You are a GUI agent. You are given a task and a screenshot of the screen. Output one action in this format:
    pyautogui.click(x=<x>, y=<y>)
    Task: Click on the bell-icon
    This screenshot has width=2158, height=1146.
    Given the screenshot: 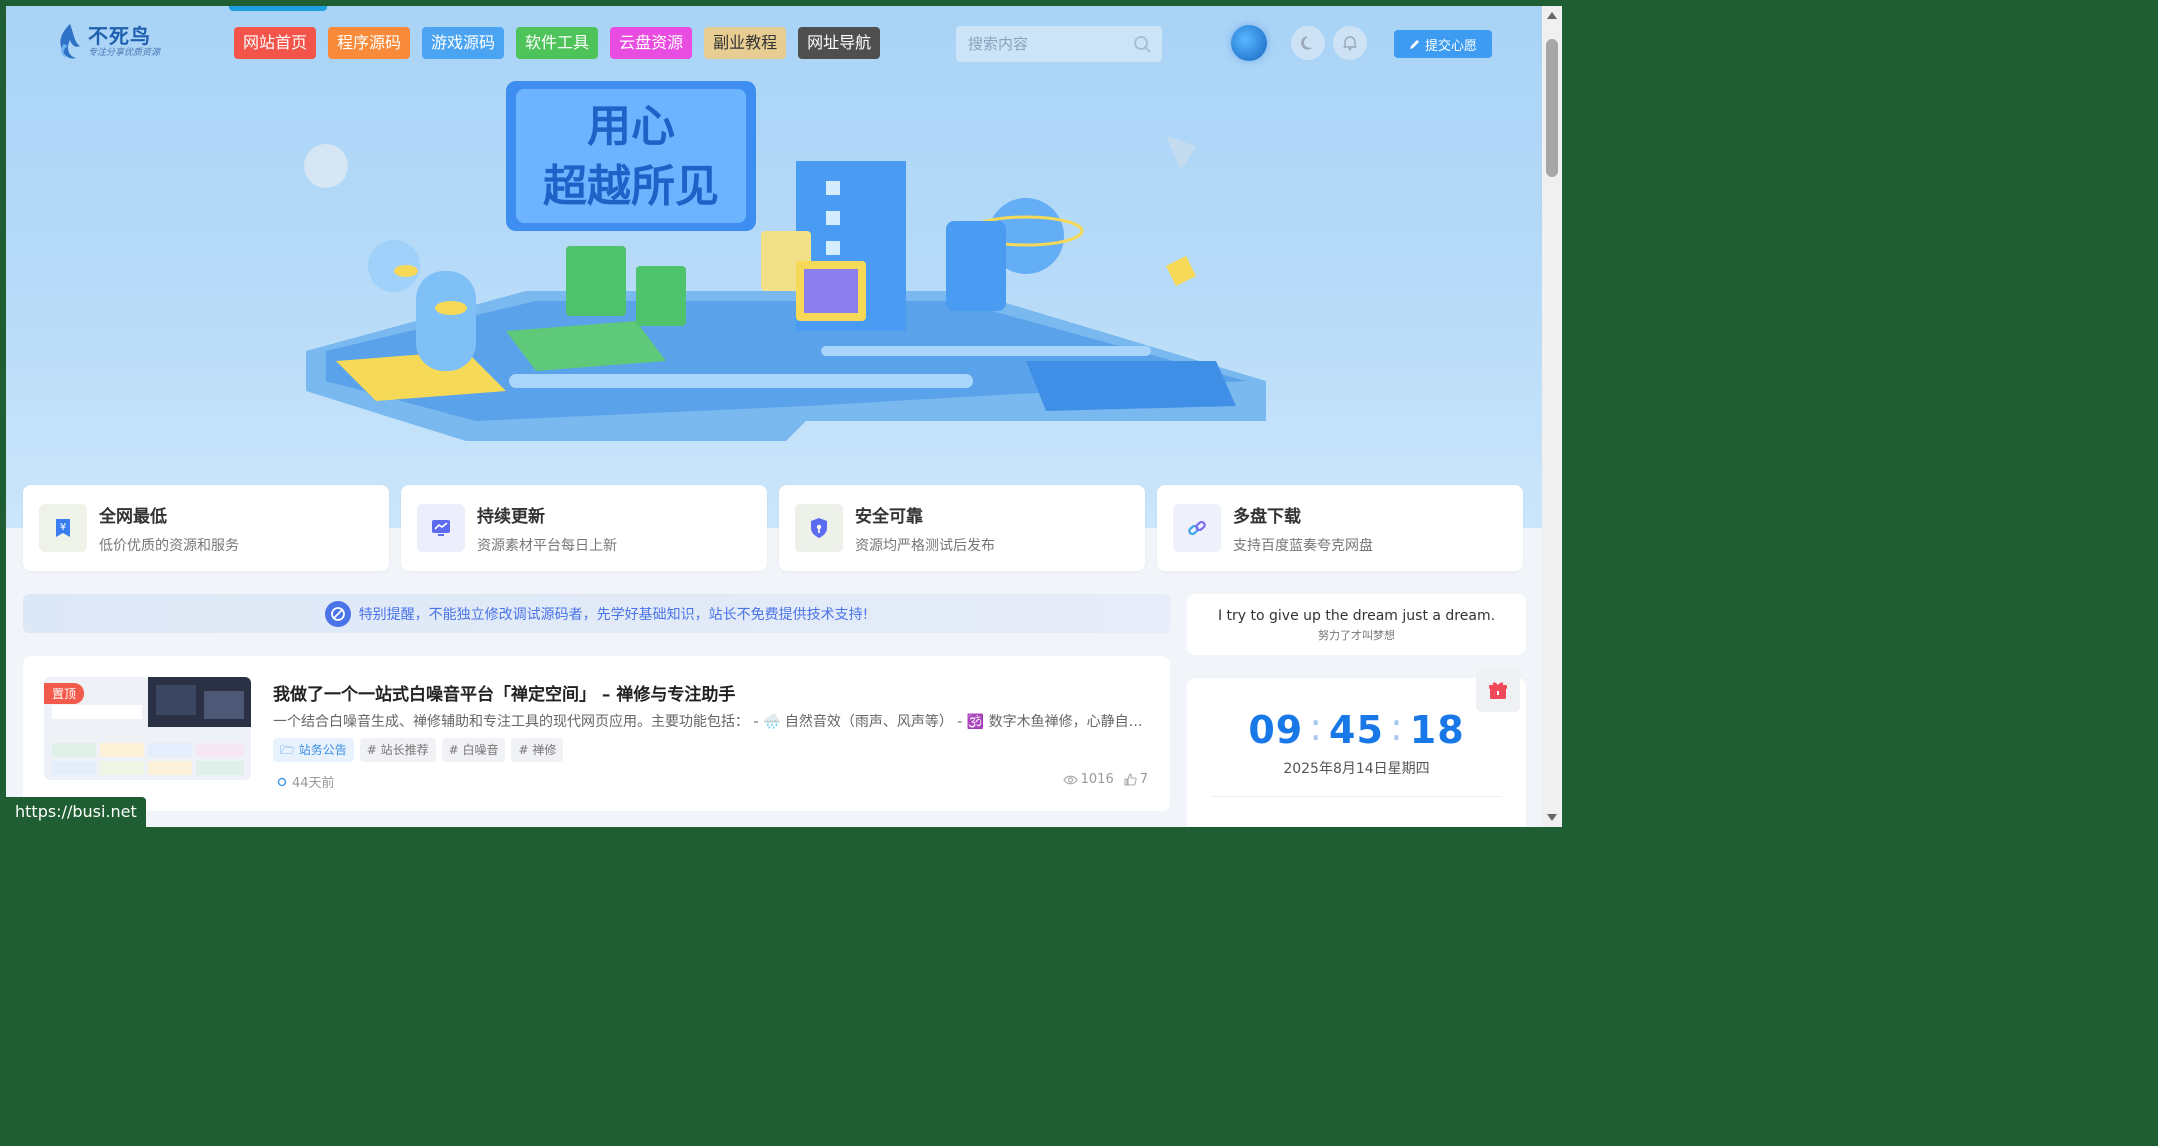 What is the action you would take?
    pyautogui.click(x=1350, y=43)
    